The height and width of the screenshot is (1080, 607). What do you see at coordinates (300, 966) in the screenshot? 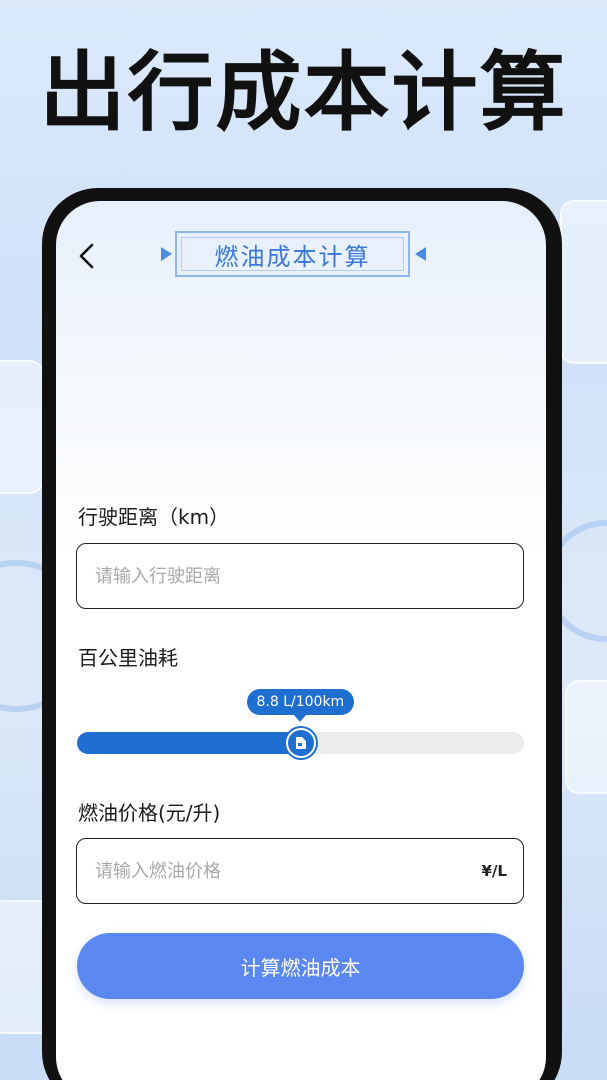
I see `calculate-button: 计算燃油成本` at bounding box center [300, 966].